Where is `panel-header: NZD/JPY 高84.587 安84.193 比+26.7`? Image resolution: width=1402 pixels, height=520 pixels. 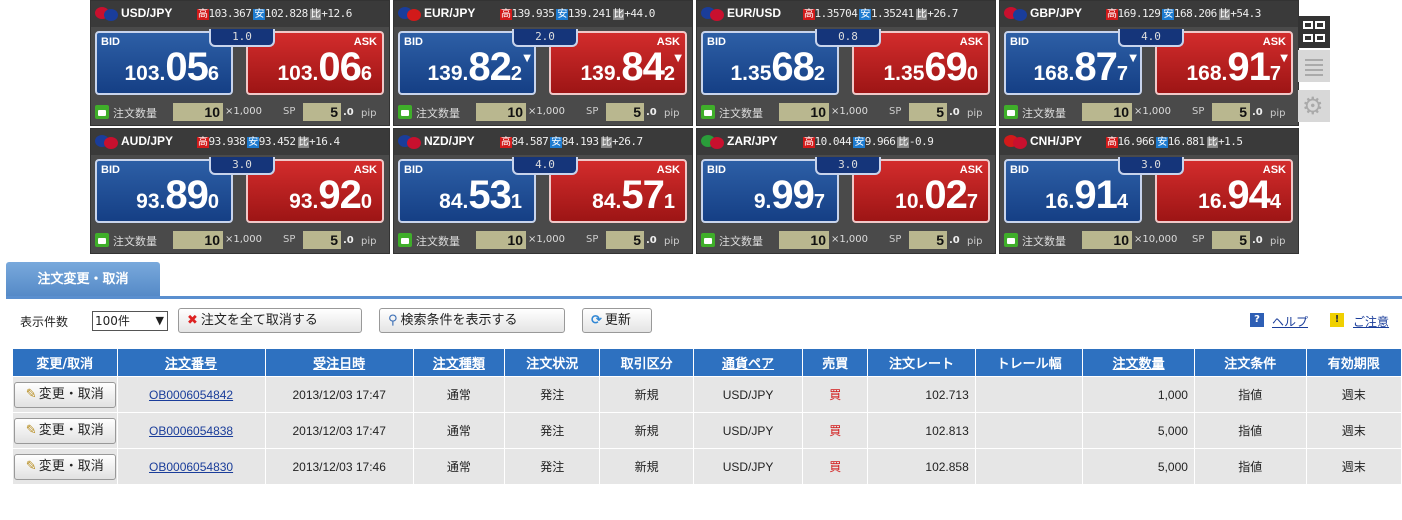
panel-header: NZD/JPY 高84.587 安84.193 比+26.7 is located at coordinates (543, 142).